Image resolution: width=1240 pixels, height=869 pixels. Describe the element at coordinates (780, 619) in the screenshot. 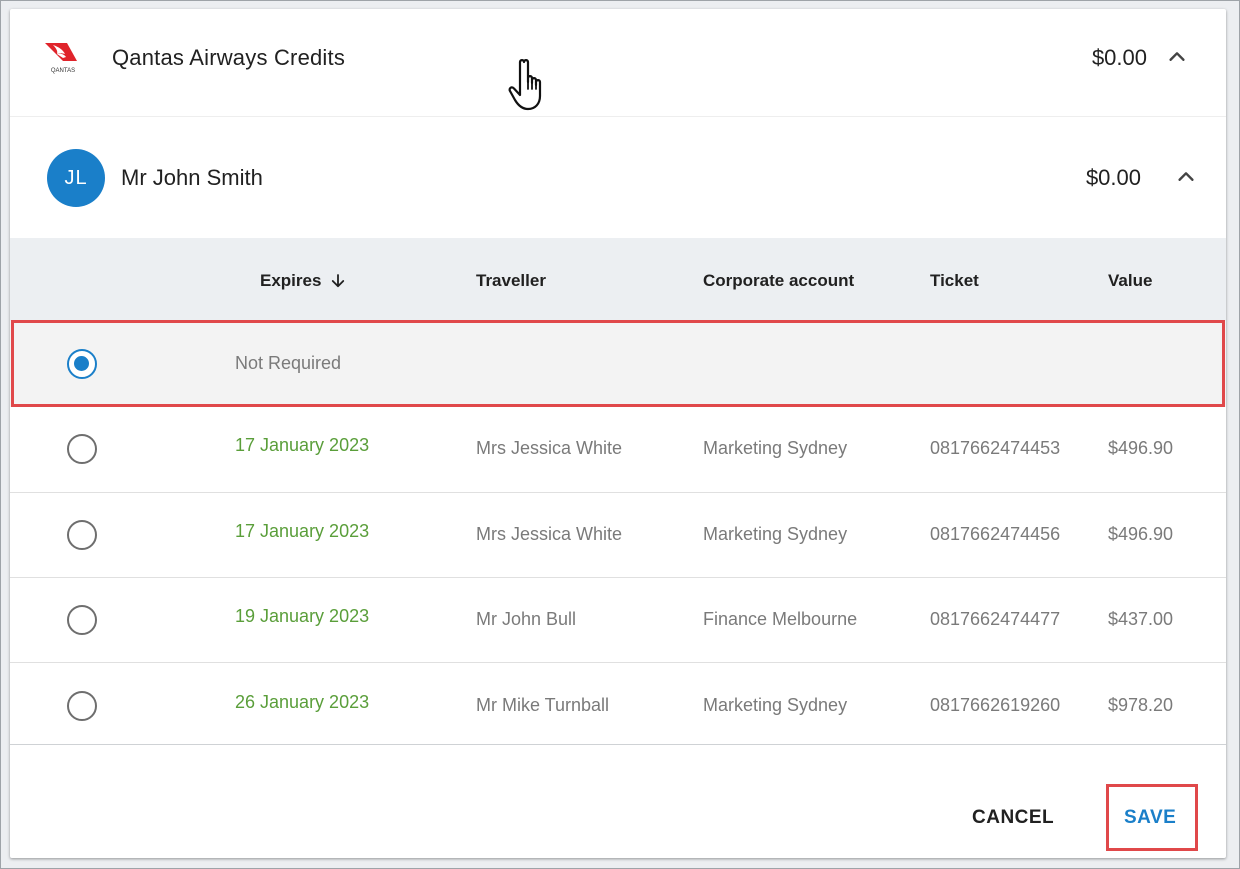

I see `cell-corporate-account: Finance Melbourne` at that location.